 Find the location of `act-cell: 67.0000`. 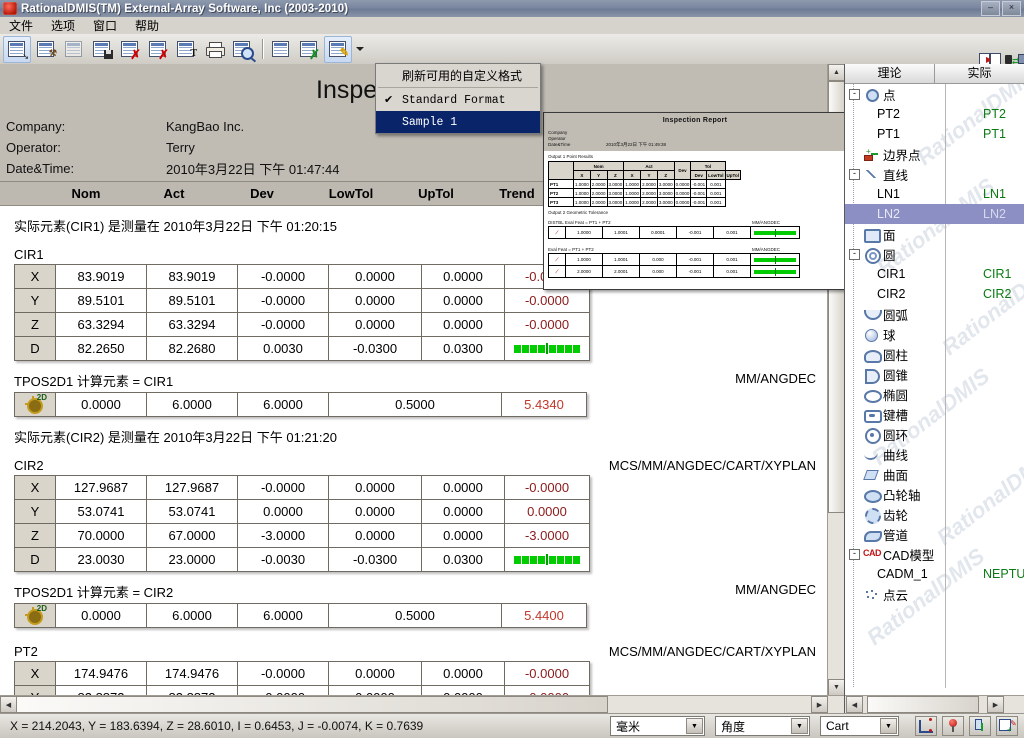

act-cell: 67.0000 is located at coordinates (192, 535).